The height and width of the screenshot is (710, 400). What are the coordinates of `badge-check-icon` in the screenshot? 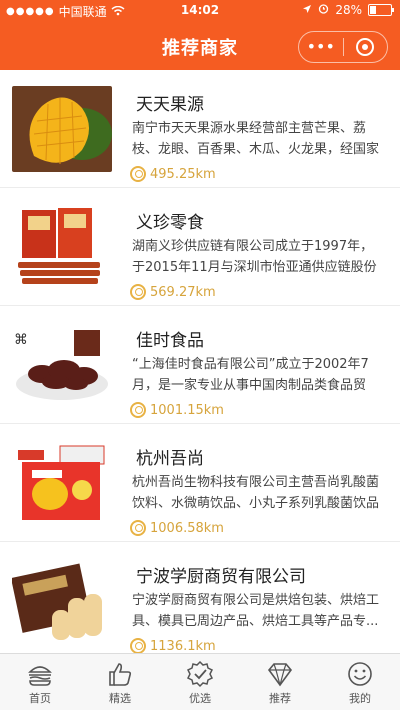 It's located at (200, 674).